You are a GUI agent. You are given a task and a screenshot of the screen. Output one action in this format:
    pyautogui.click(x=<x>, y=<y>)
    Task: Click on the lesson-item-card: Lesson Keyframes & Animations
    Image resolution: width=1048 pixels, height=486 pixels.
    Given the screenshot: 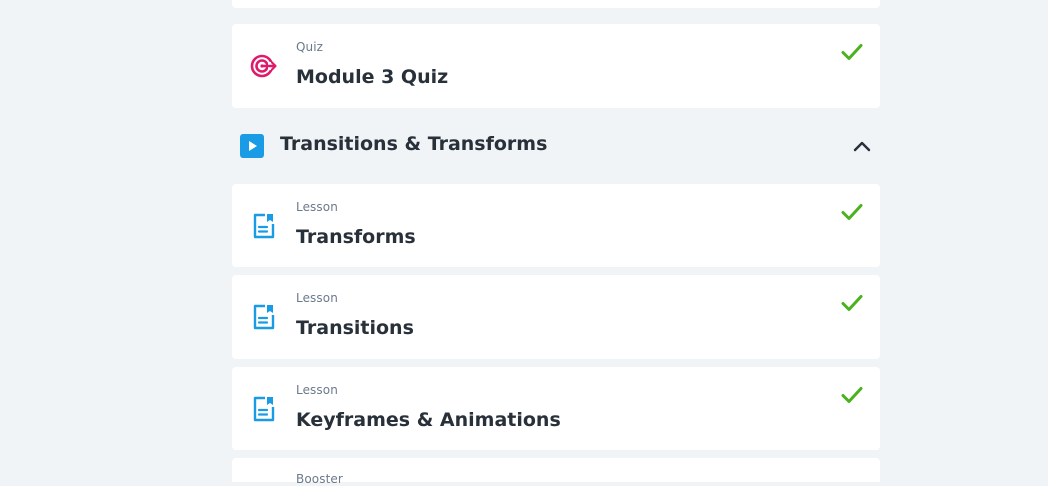 What is the action you would take?
    pyautogui.click(x=556, y=408)
    